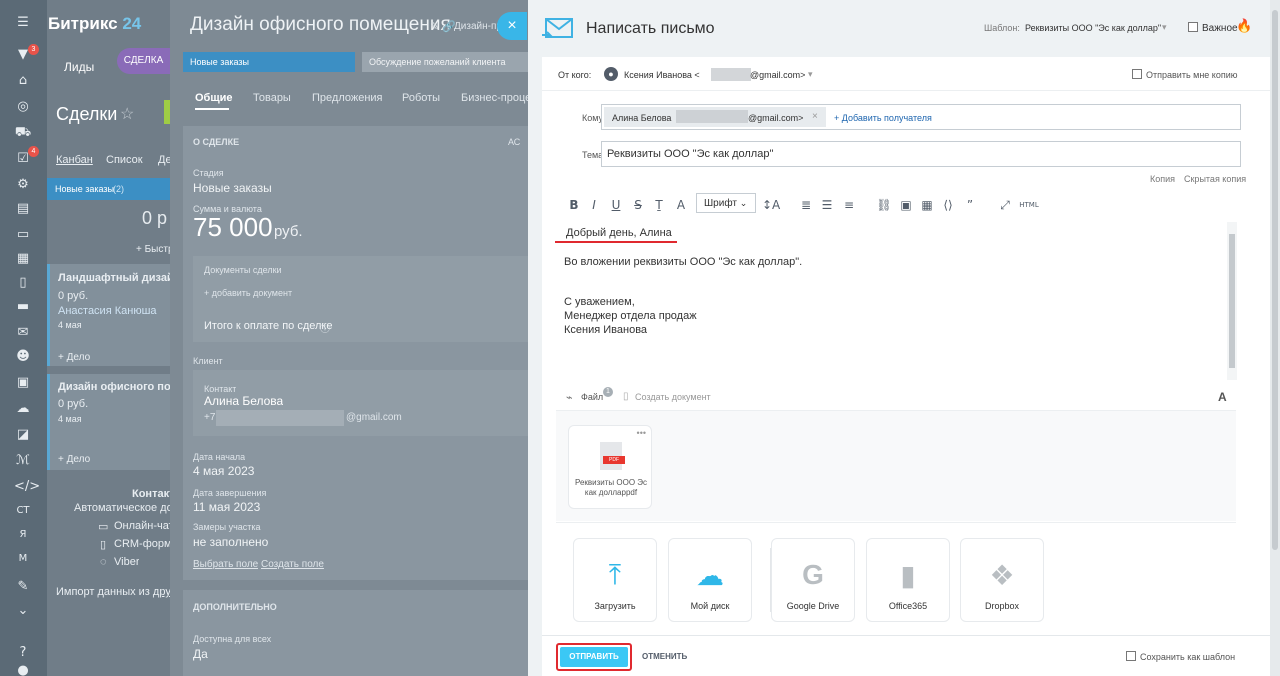 This screenshot has width=1280, height=676. What do you see at coordinates (512, 26) in the screenshot?
I see `close-button: ×` at bounding box center [512, 26].